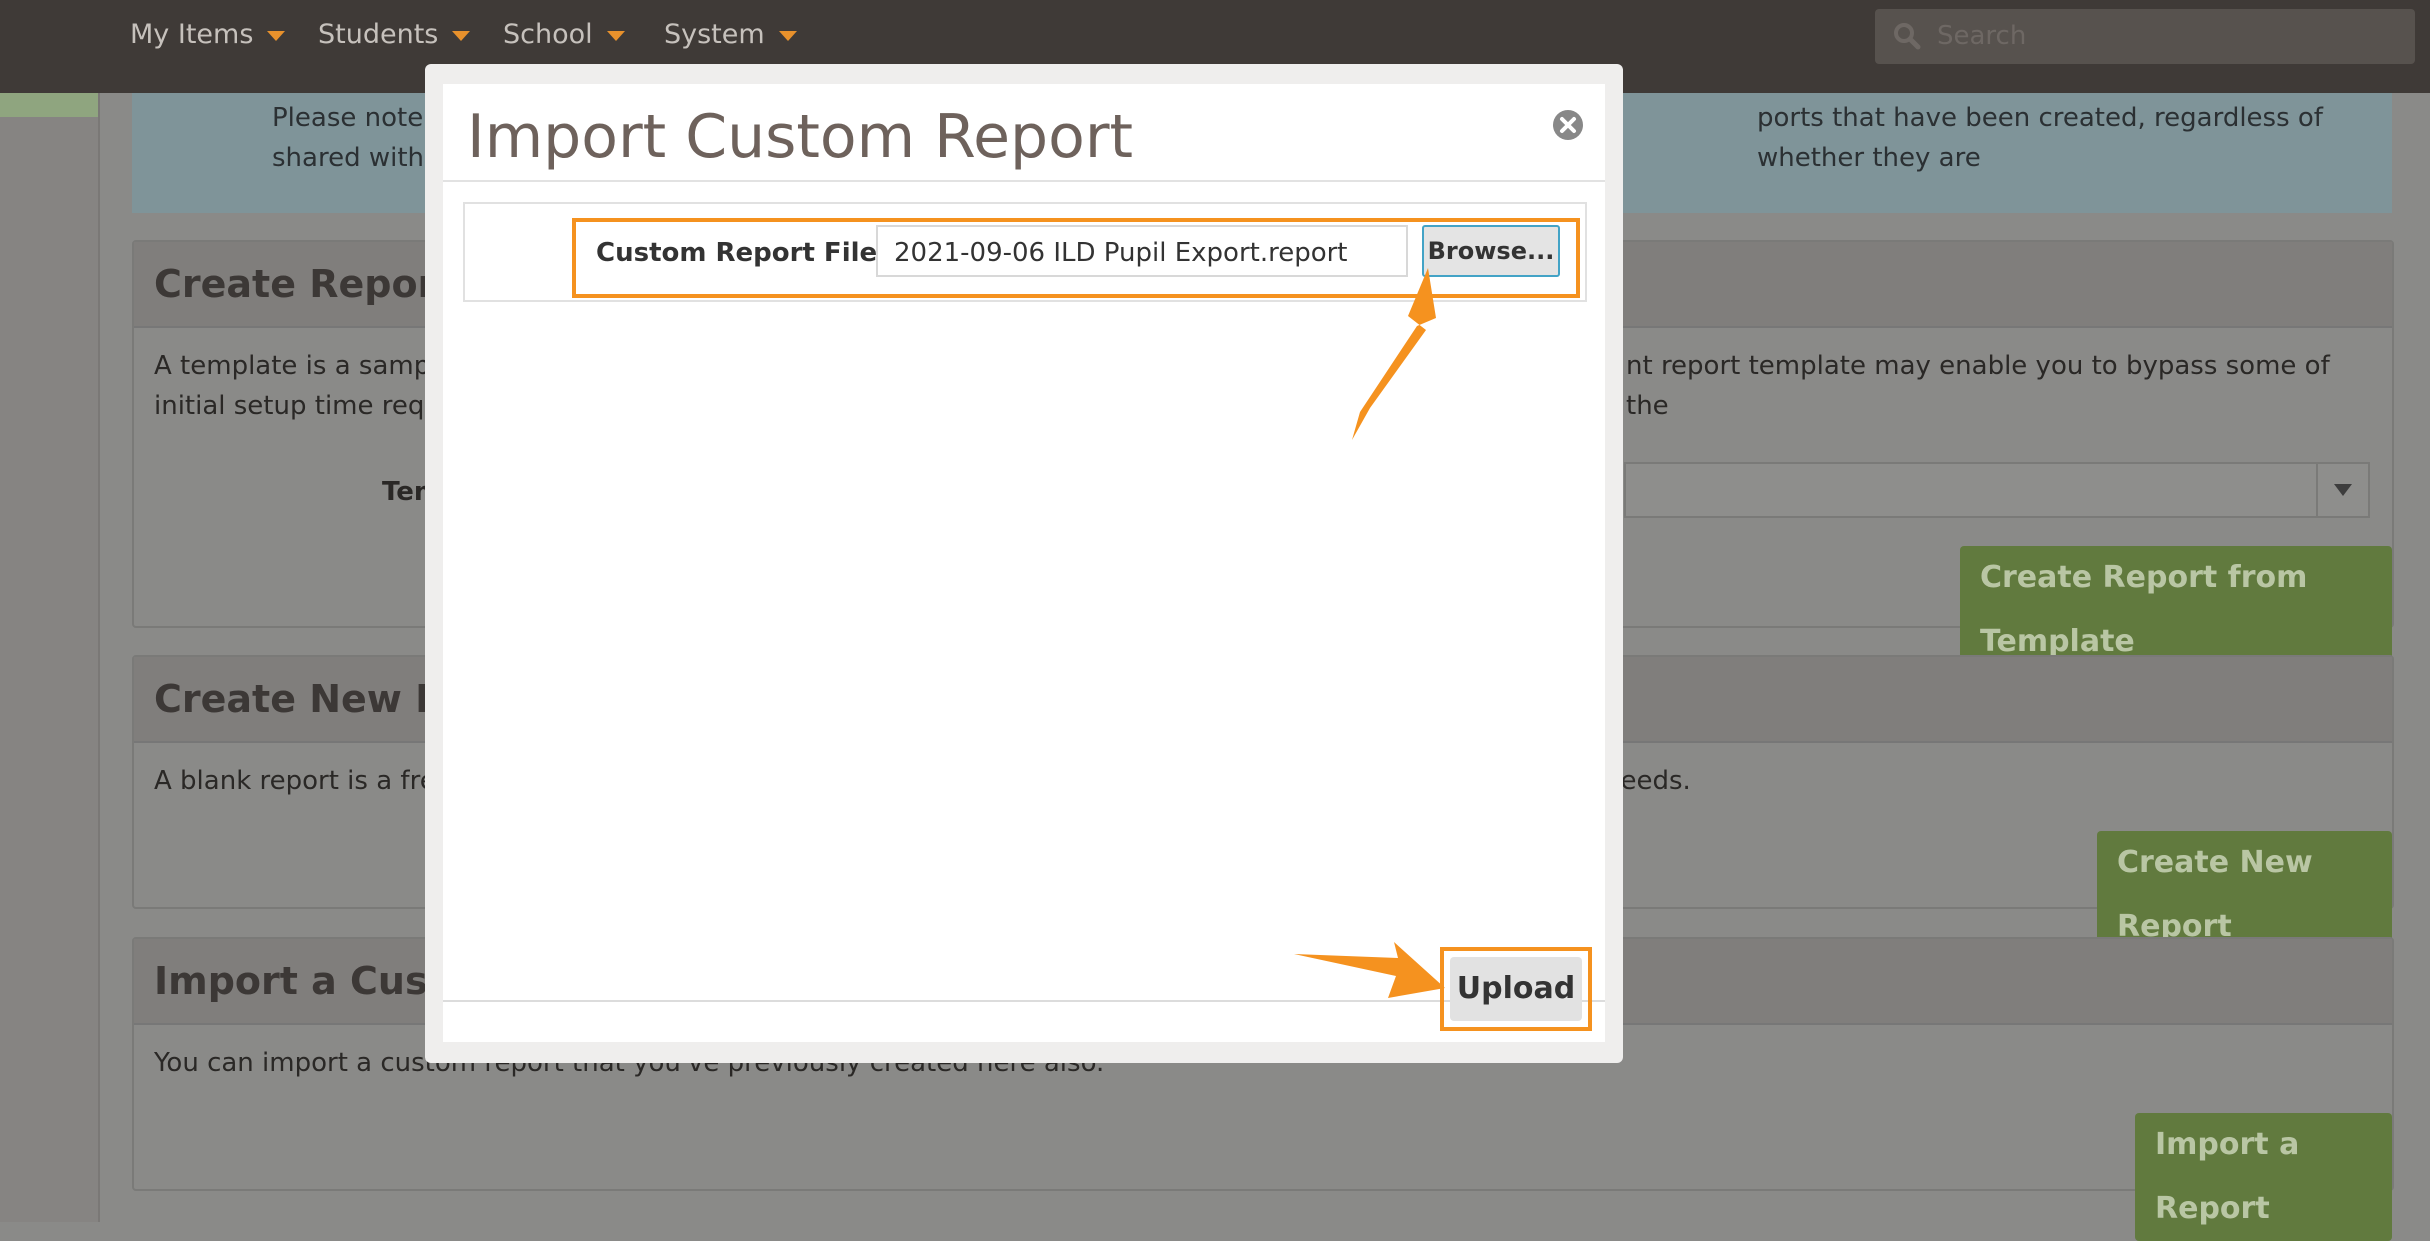  I want to click on search-box: Search, so click(2145, 36).